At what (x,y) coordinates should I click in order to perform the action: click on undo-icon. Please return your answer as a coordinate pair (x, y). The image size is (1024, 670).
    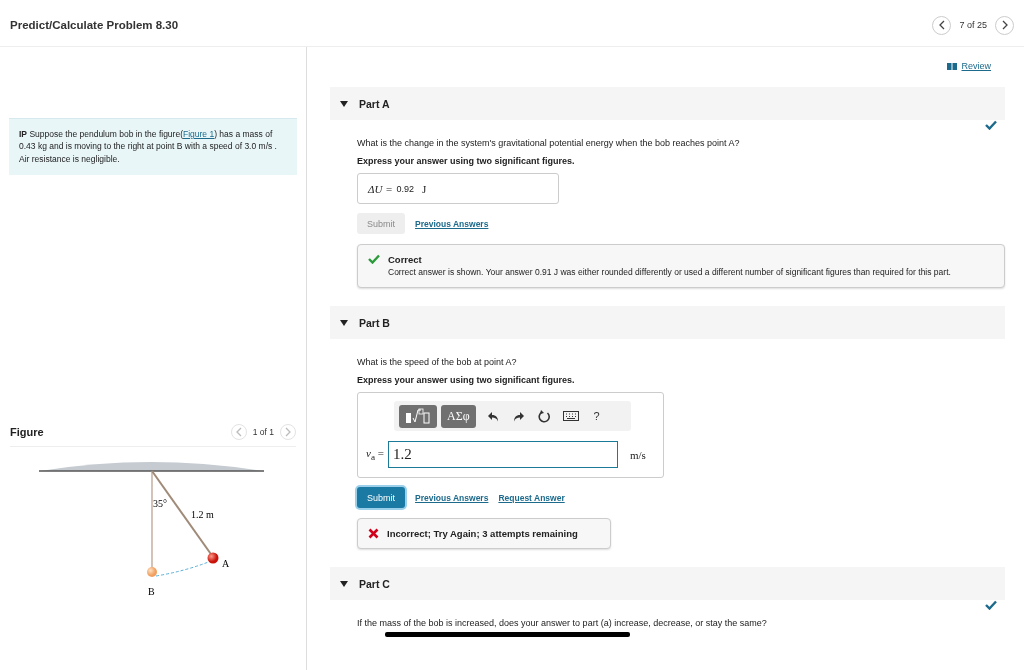
    Looking at the image, I should click on (492, 416).